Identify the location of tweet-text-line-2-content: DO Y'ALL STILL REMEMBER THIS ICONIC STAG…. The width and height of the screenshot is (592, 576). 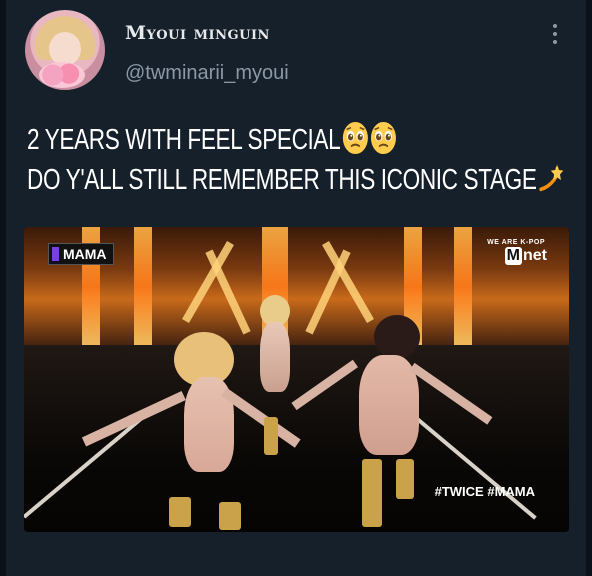
(282, 180).